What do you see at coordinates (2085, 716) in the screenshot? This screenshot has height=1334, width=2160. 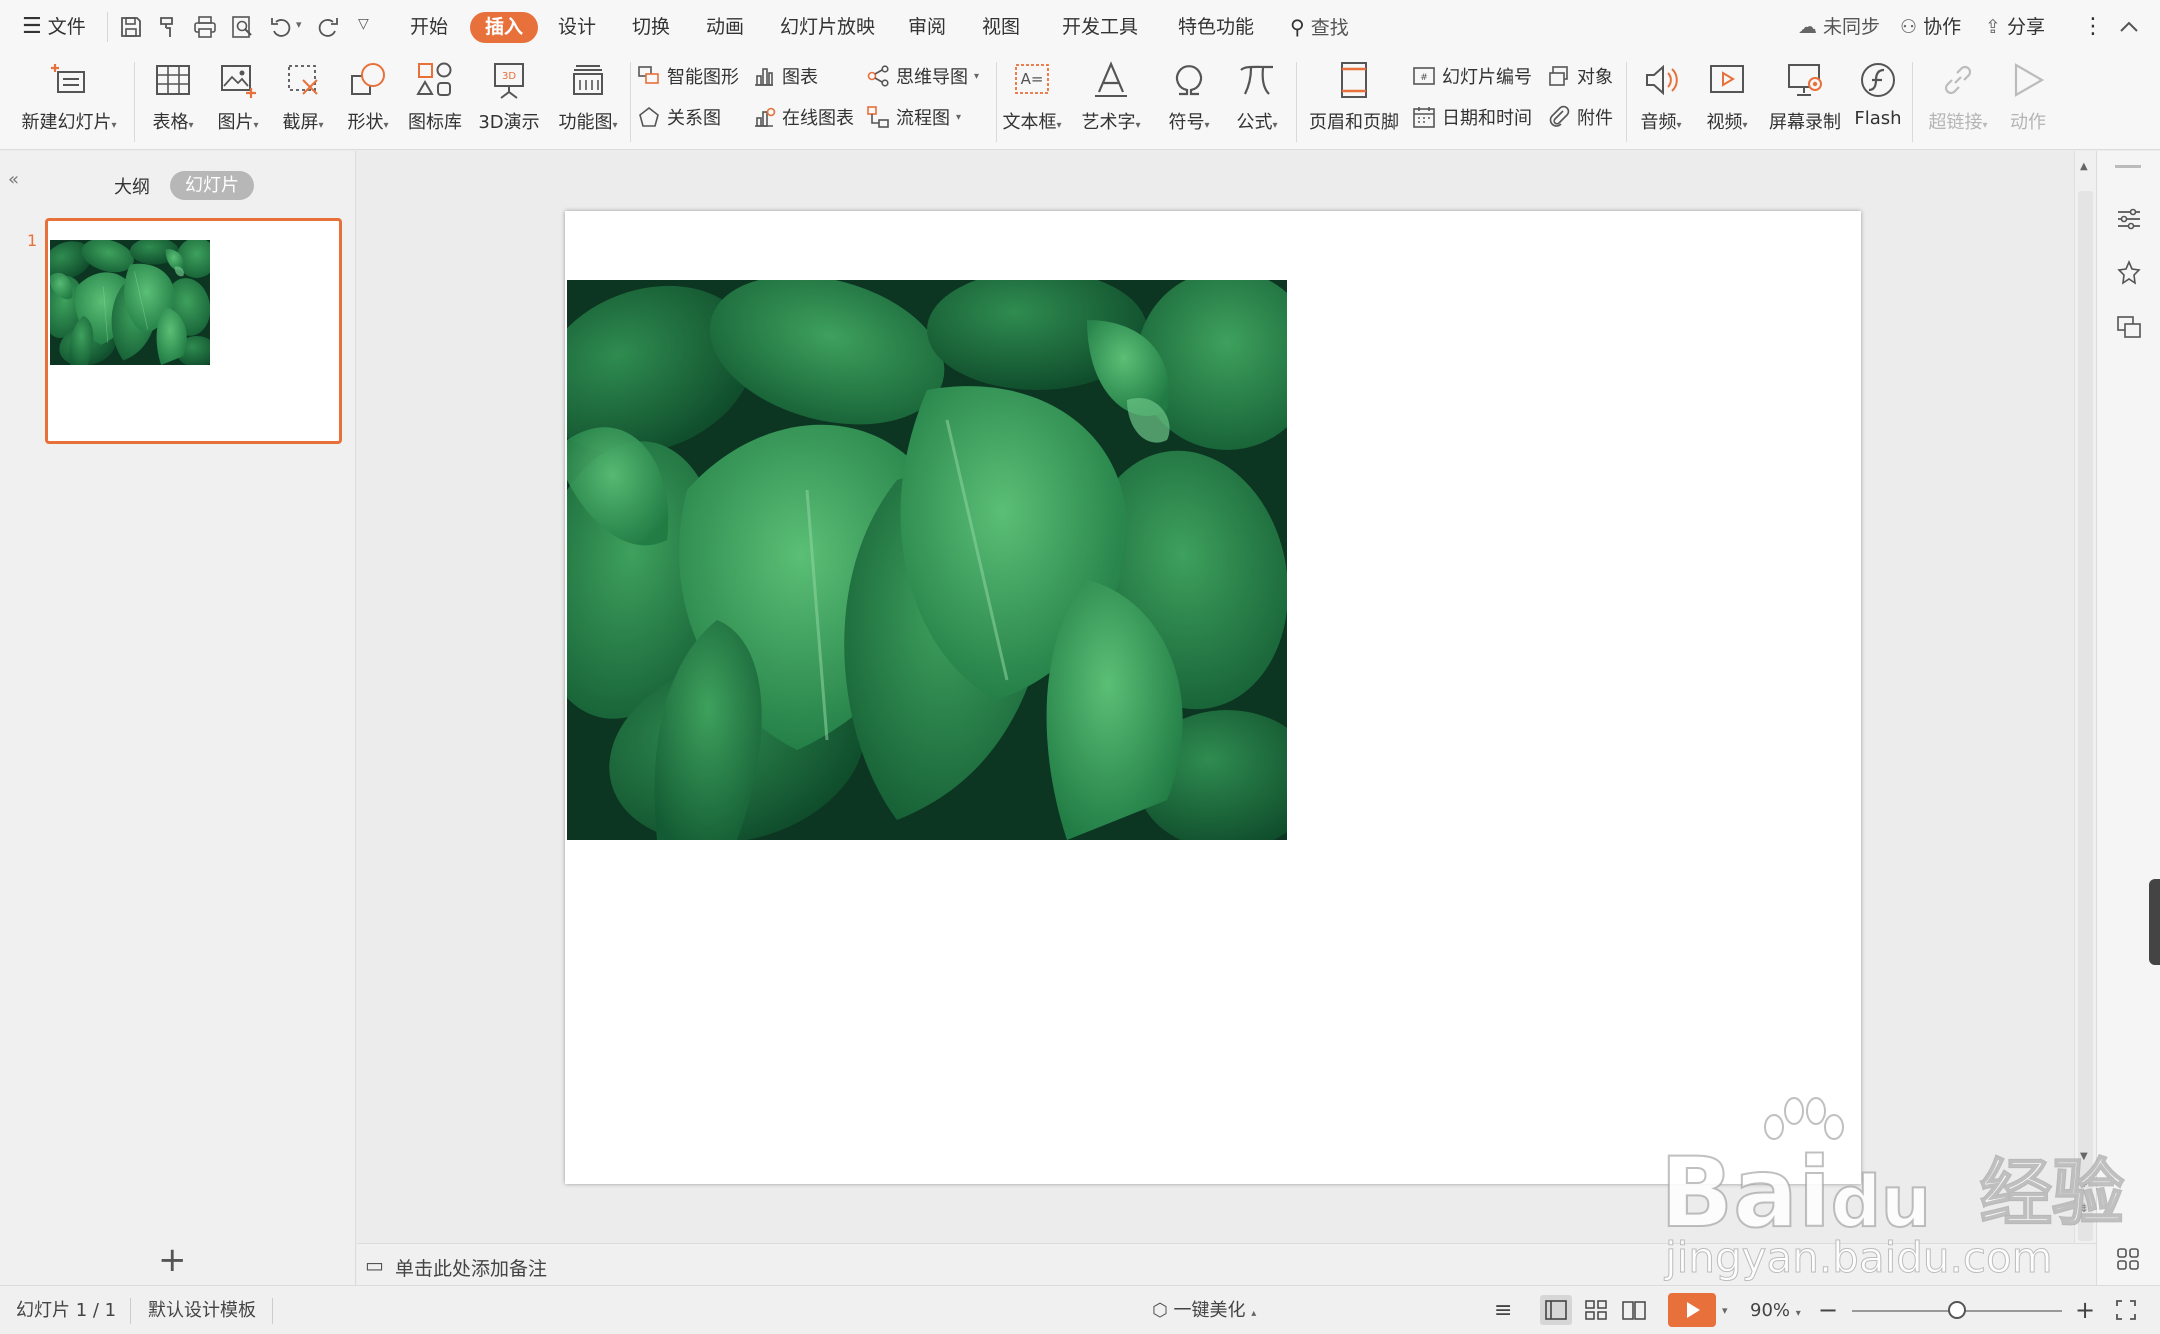 I see `scrollbar-thumb` at bounding box center [2085, 716].